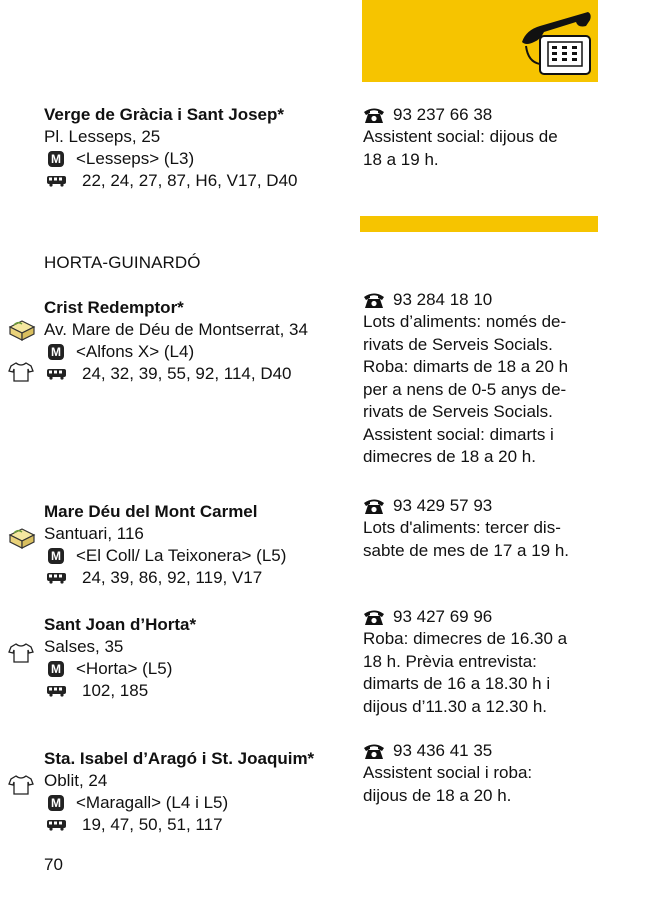 The width and height of the screenshot is (656, 900). Describe the element at coordinates (443, 299) in the screenshot. I see `phone-number: 93 284 18 10` at that location.